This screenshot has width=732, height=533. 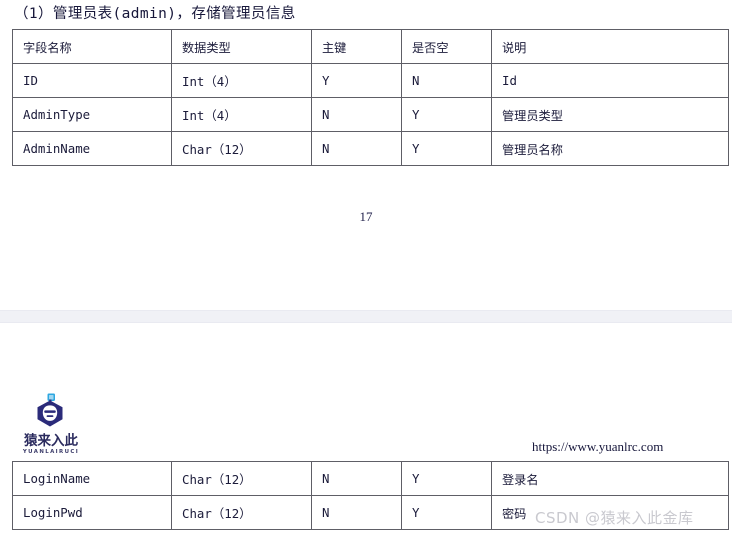 I want to click on table-row: LoginPwd Char（12） N Y 密码, so click(x=370, y=512).